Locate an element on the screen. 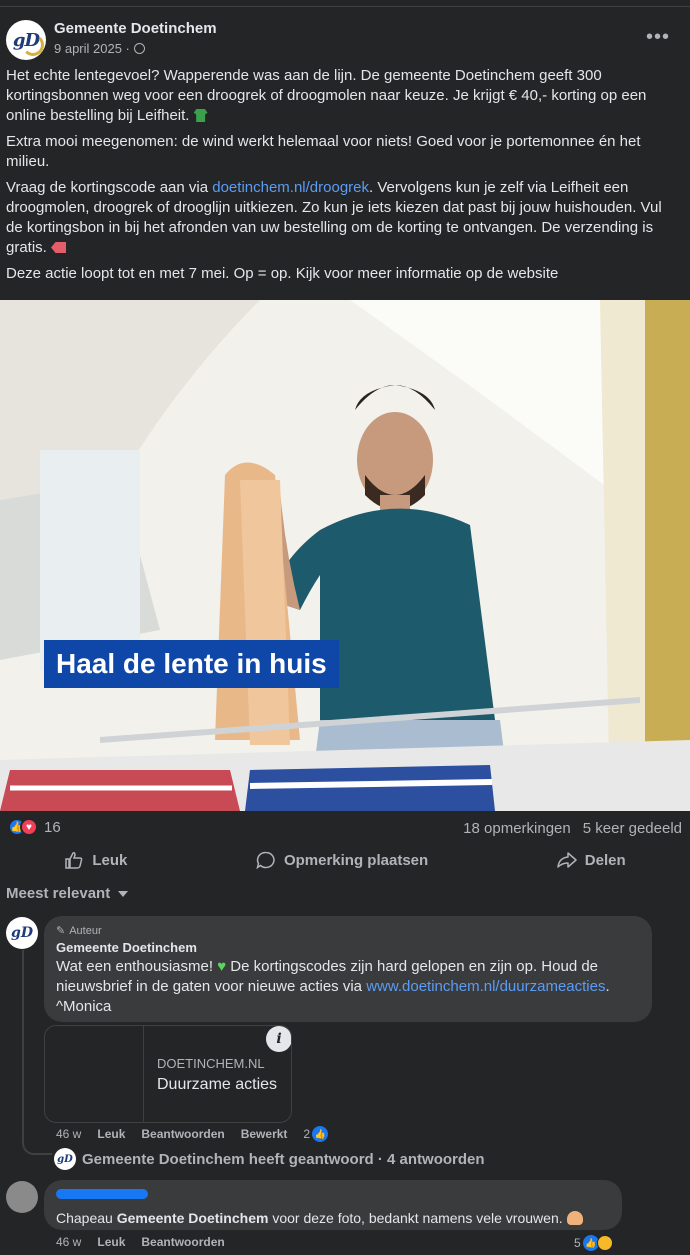 The width and height of the screenshot is (690, 1255). page-name: Gemeente Doetinchem is located at coordinates (135, 28).